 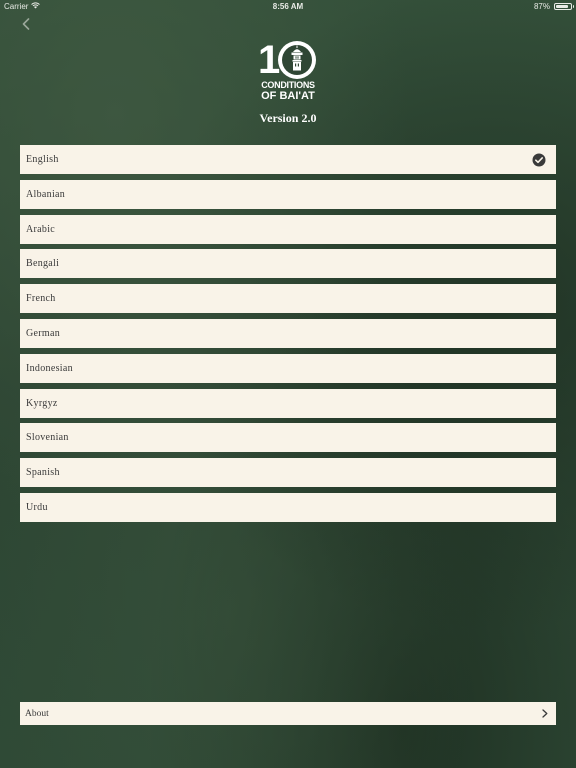 I want to click on back-button, so click(x=26, y=26).